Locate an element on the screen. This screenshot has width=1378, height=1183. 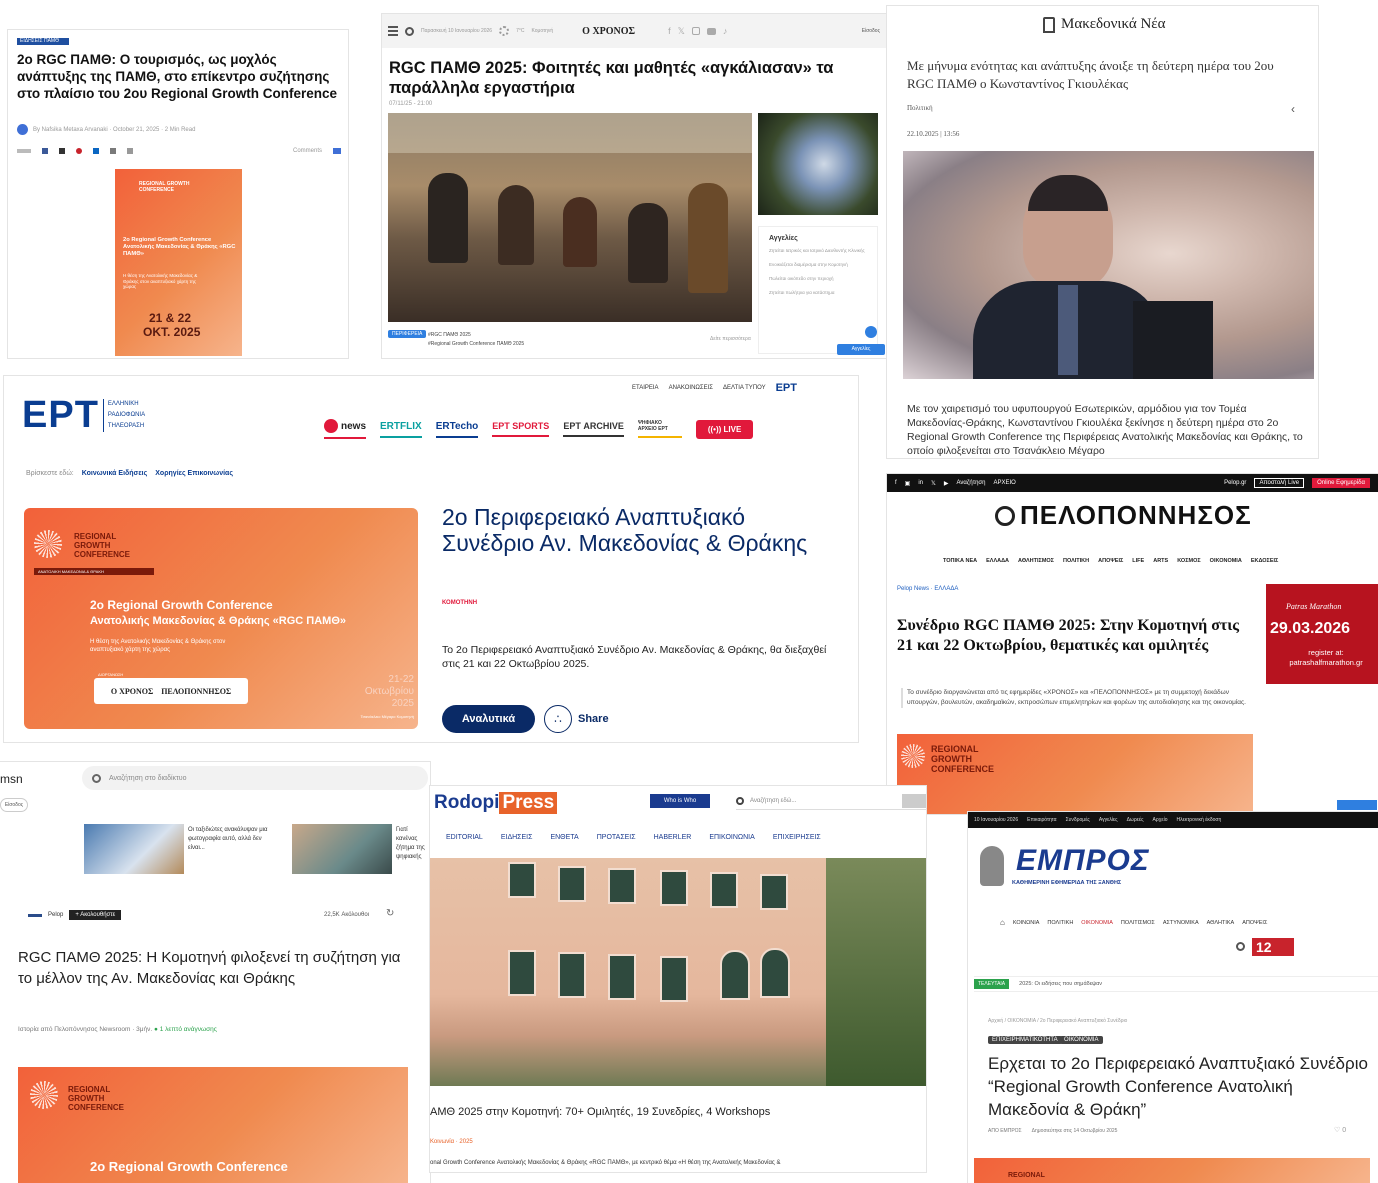
youtube-icon: ▶ is located at coordinates (946, 483).